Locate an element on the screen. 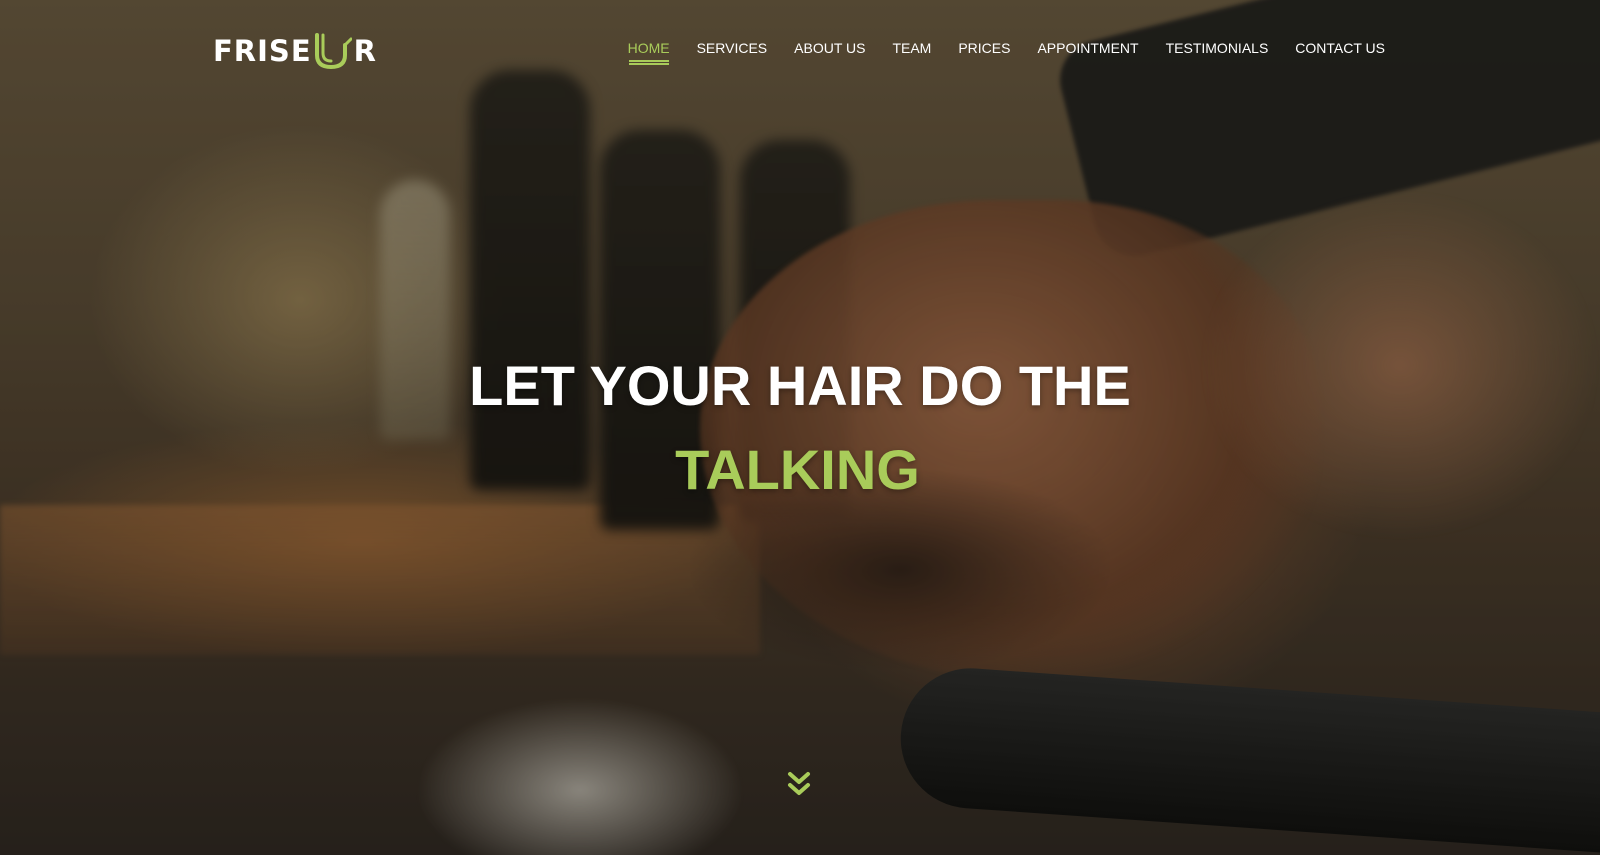  nav-item-prices: PRICES is located at coordinates (984, 48).